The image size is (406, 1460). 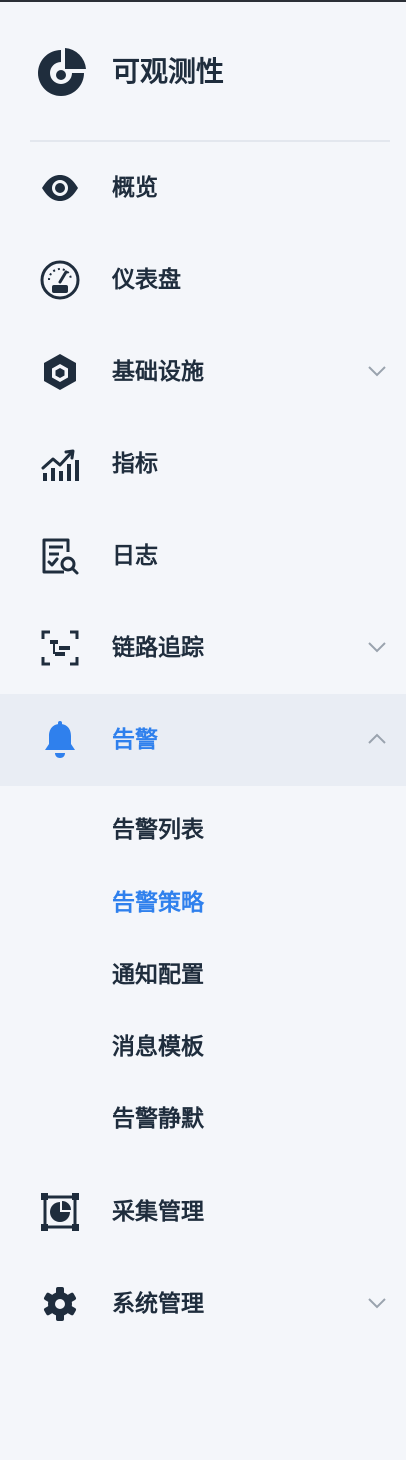 What do you see at coordinates (158, 1047) in the screenshot?
I see `subnav-item-message-template: 消息模板` at bounding box center [158, 1047].